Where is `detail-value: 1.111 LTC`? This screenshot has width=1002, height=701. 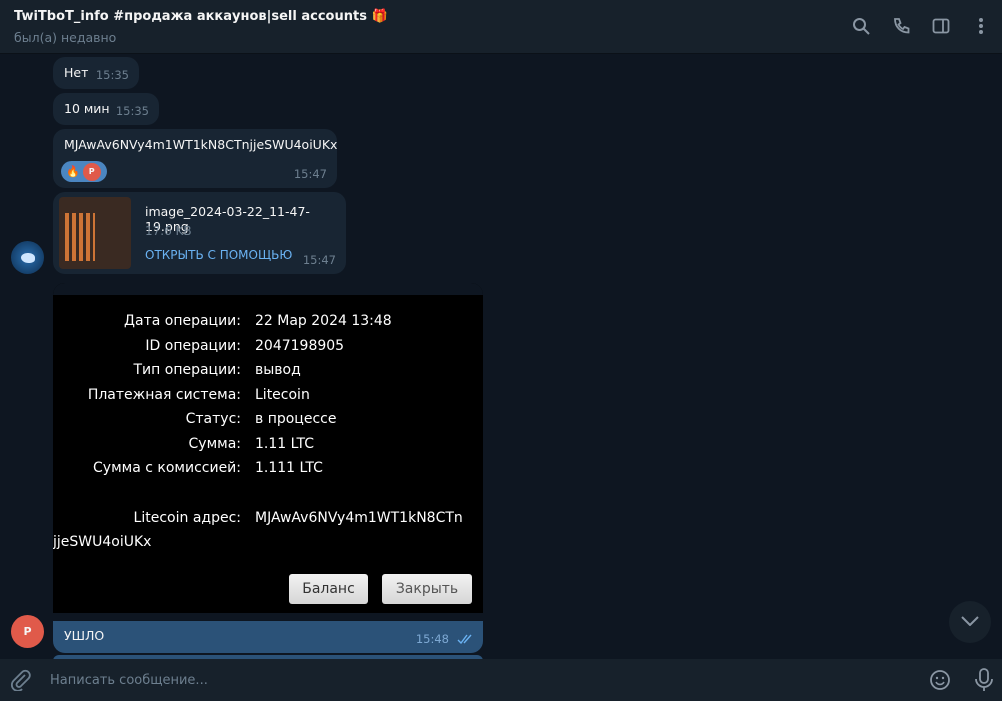 detail-value: 1.111 LTC is located at coordinates (289, 468).